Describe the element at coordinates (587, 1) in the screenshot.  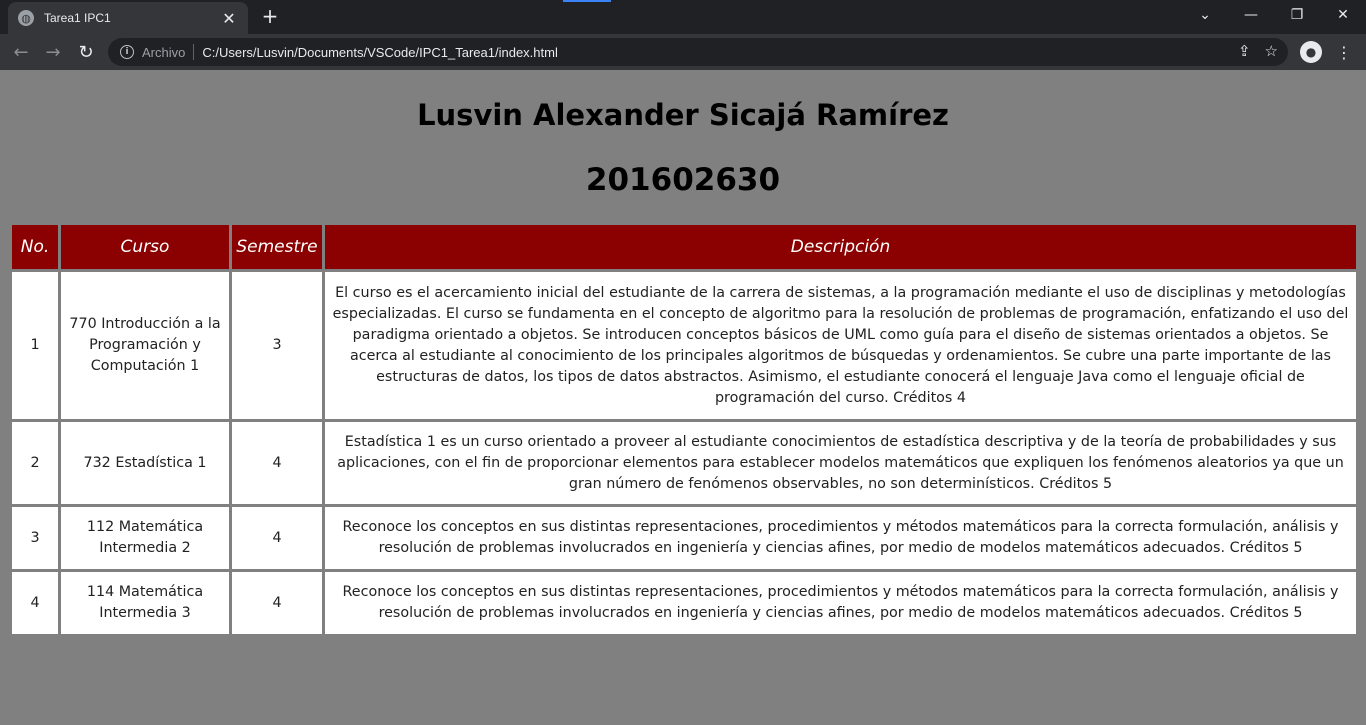
I see `tab-accent-line` at that location.